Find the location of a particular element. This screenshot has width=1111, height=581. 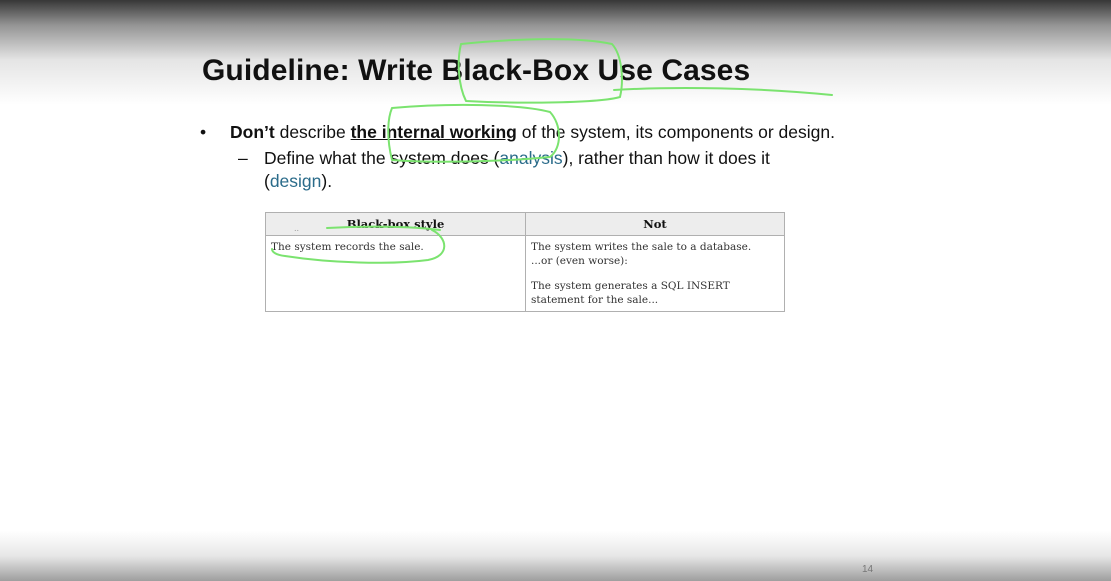

ink-title-underline is located at coordinates (723, 91).